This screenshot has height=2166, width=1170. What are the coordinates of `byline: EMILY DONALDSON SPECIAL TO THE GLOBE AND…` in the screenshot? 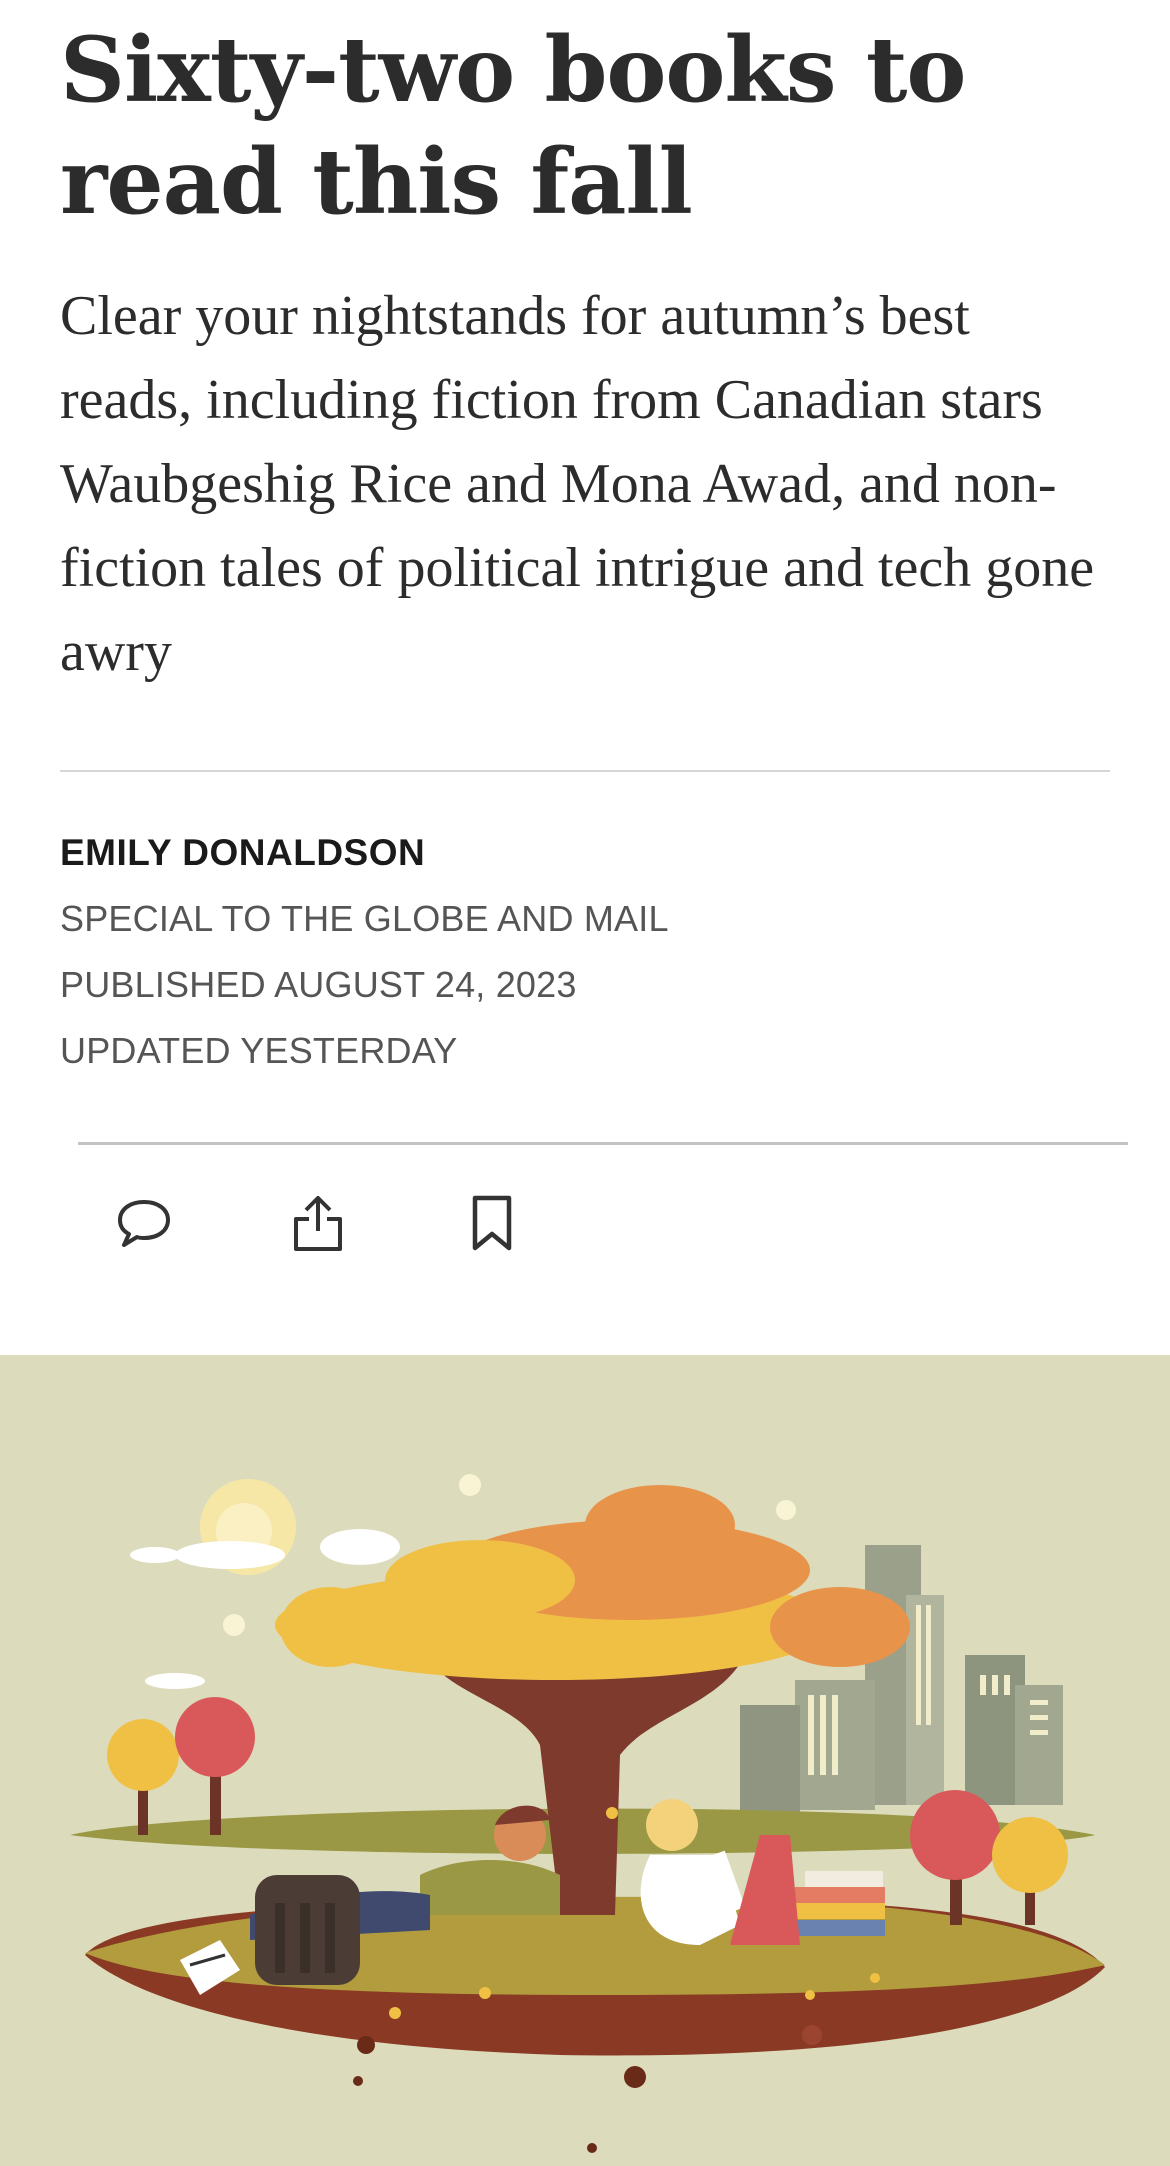 It's located at (585, 956).